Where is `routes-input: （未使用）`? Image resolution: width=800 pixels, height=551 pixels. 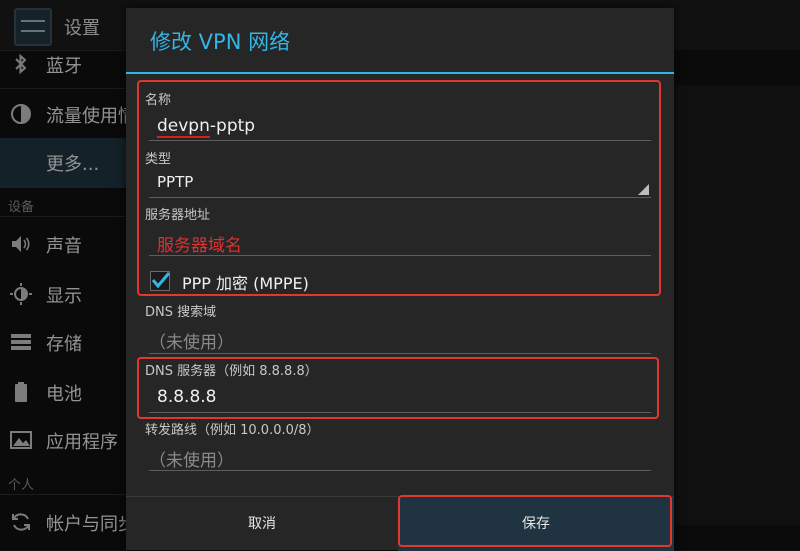
routes-input: （未使用） is located at coordinates (191, 458).